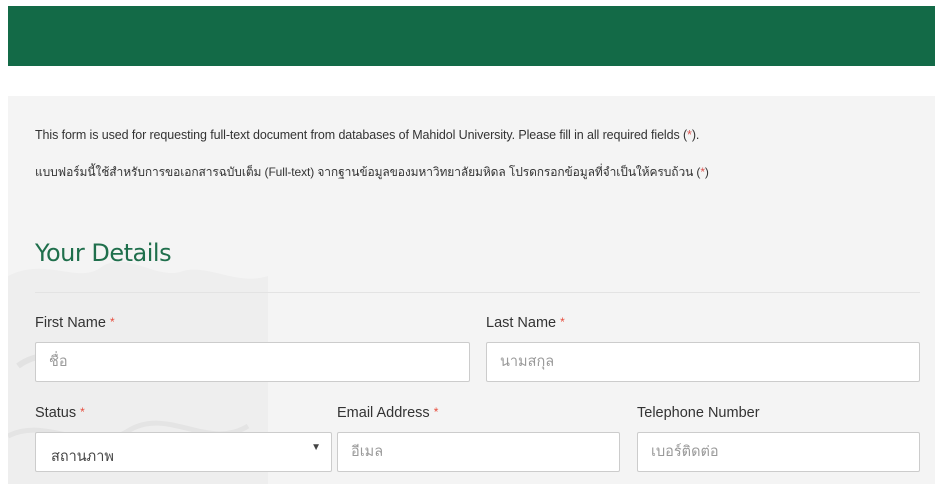  Describe the element at coordinates (383, 413) in the screenshot. I see `email-label-text: Email Address` at that location.